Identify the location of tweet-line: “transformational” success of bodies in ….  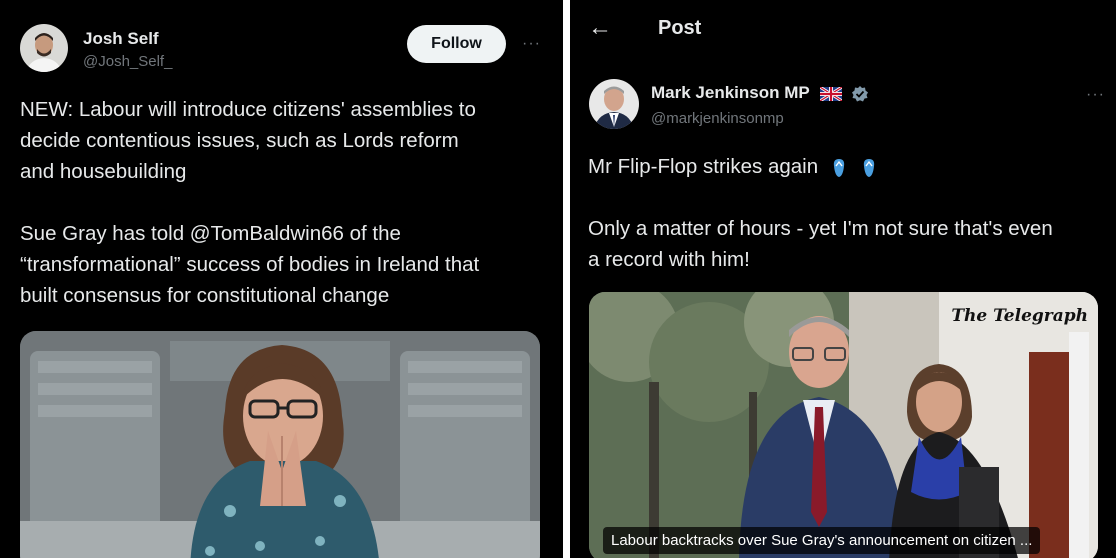
(250, 264).